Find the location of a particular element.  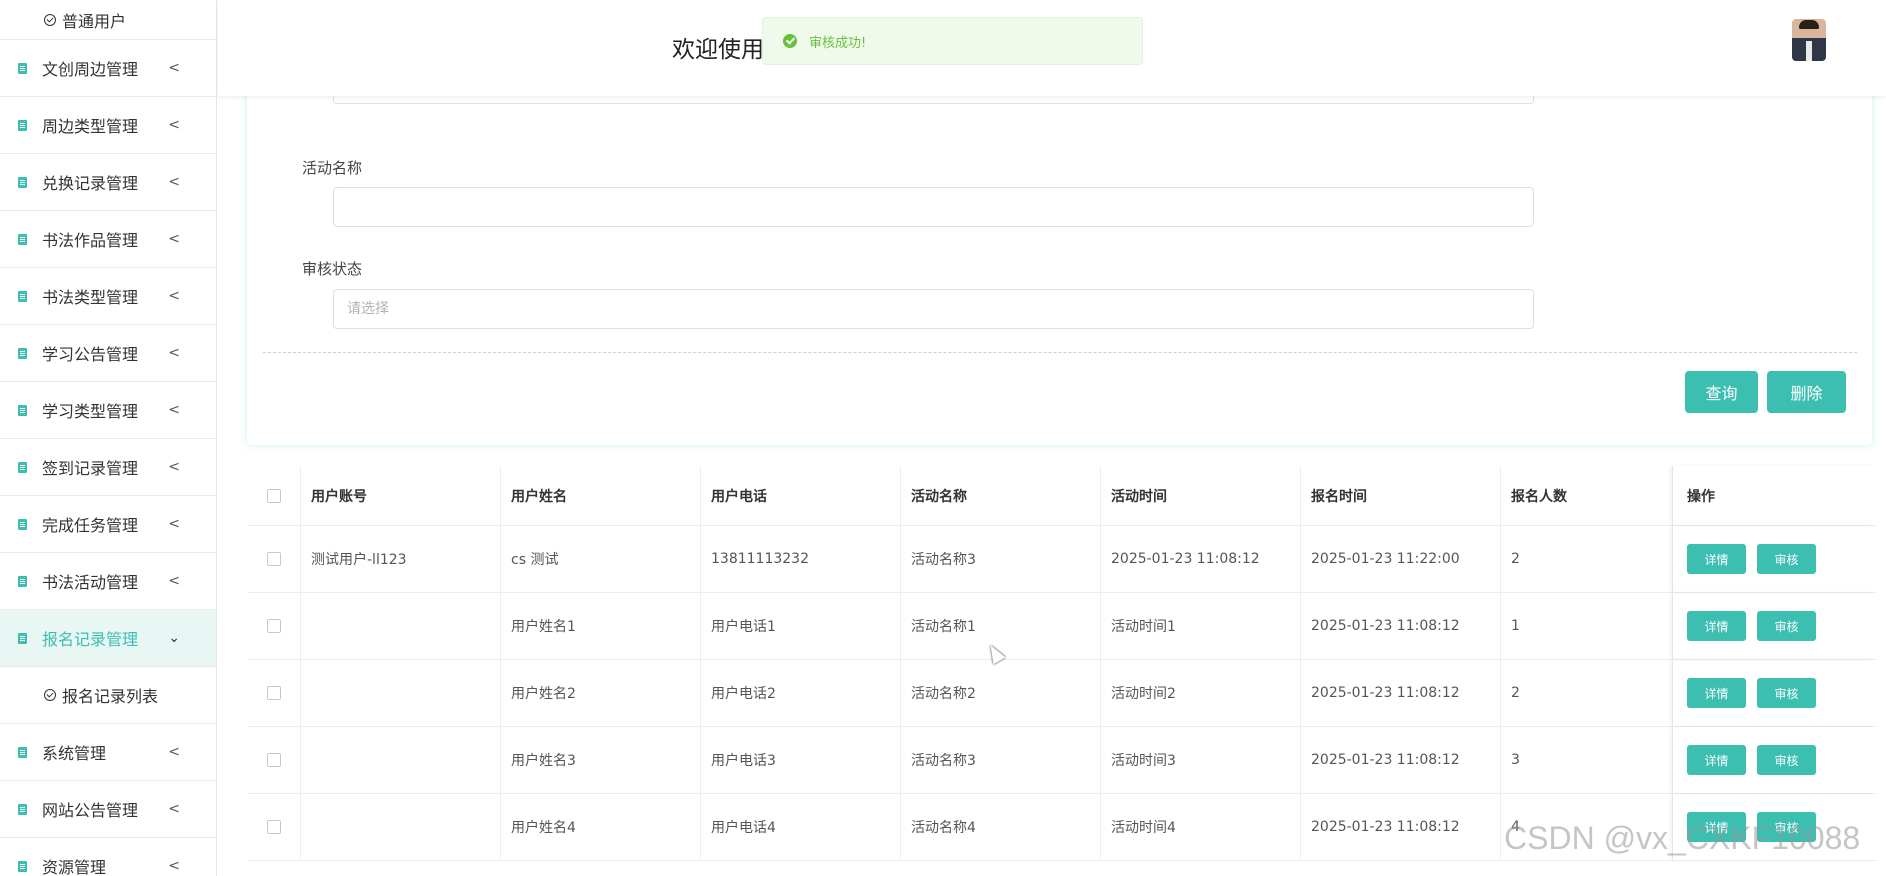

sidebar-subitem-registration-list: 报名记录列表 is located at coordinates (108, 695).